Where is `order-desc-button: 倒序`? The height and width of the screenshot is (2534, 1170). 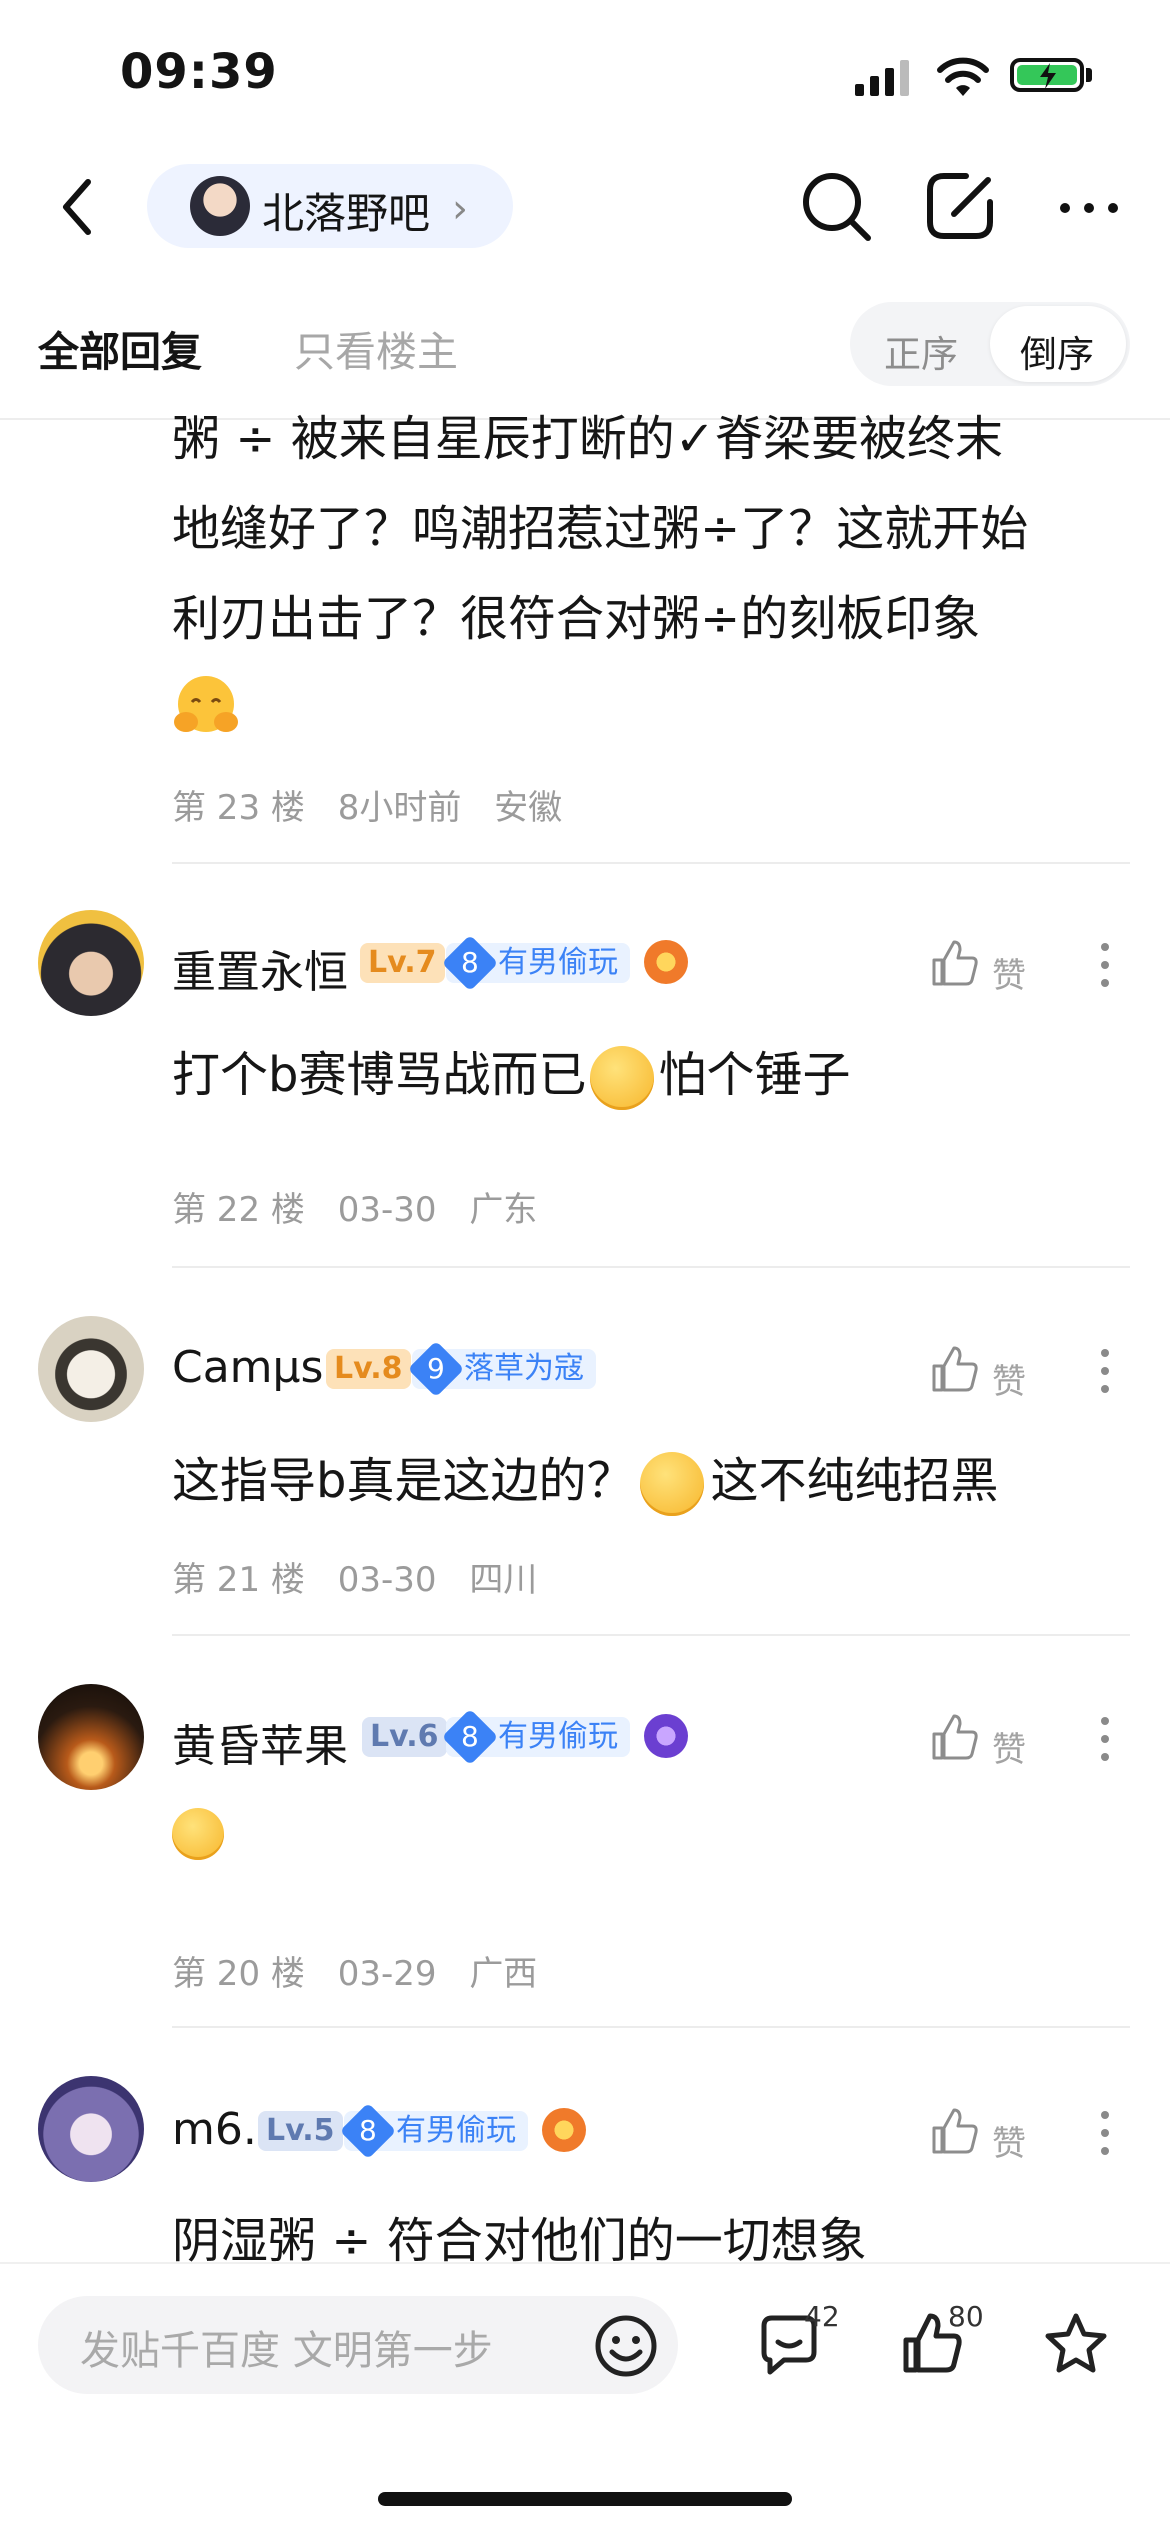
order-desc-button: 倒序 is located at coordinates (1057, 351).